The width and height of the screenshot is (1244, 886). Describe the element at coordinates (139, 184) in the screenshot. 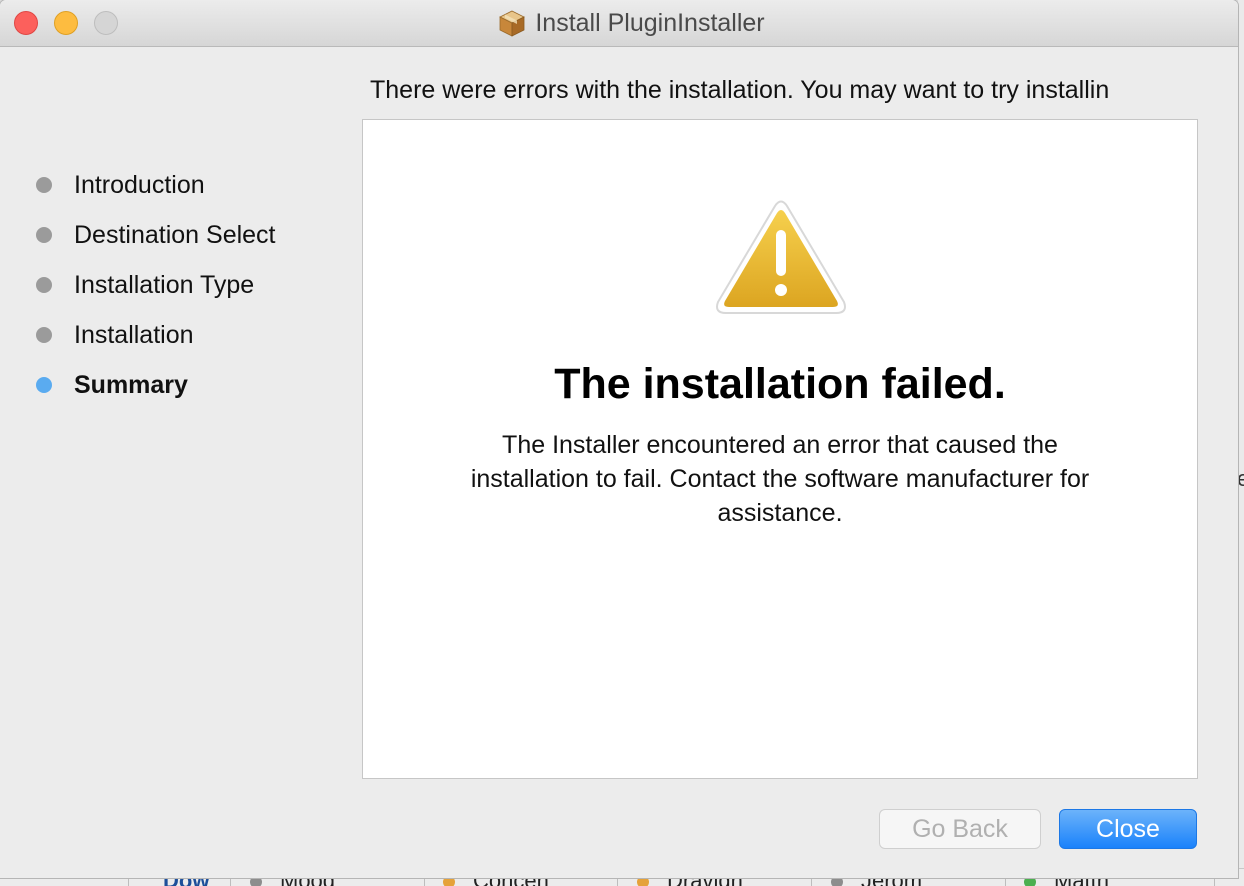

I see `step-label: Introduction` at that location.